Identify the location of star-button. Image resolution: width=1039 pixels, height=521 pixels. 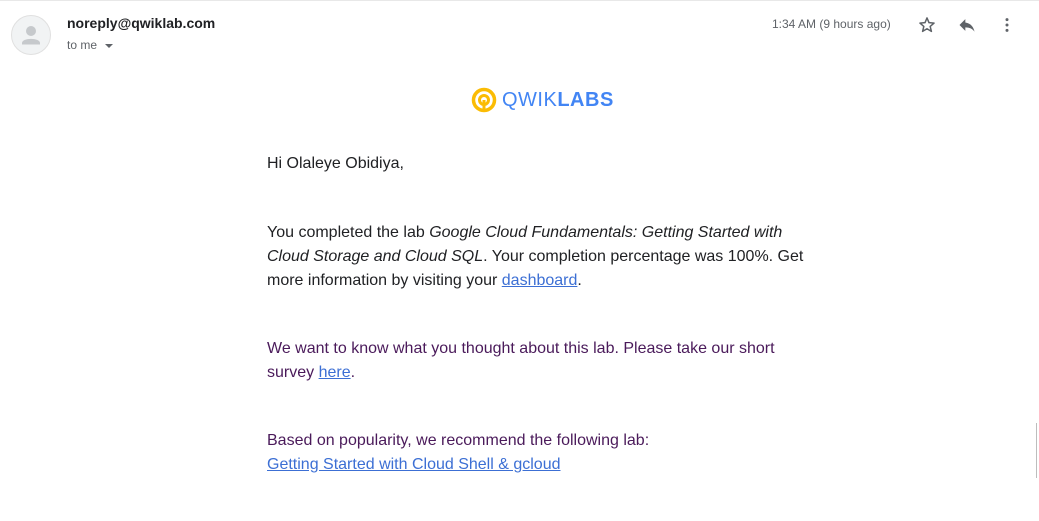
(927, 25).